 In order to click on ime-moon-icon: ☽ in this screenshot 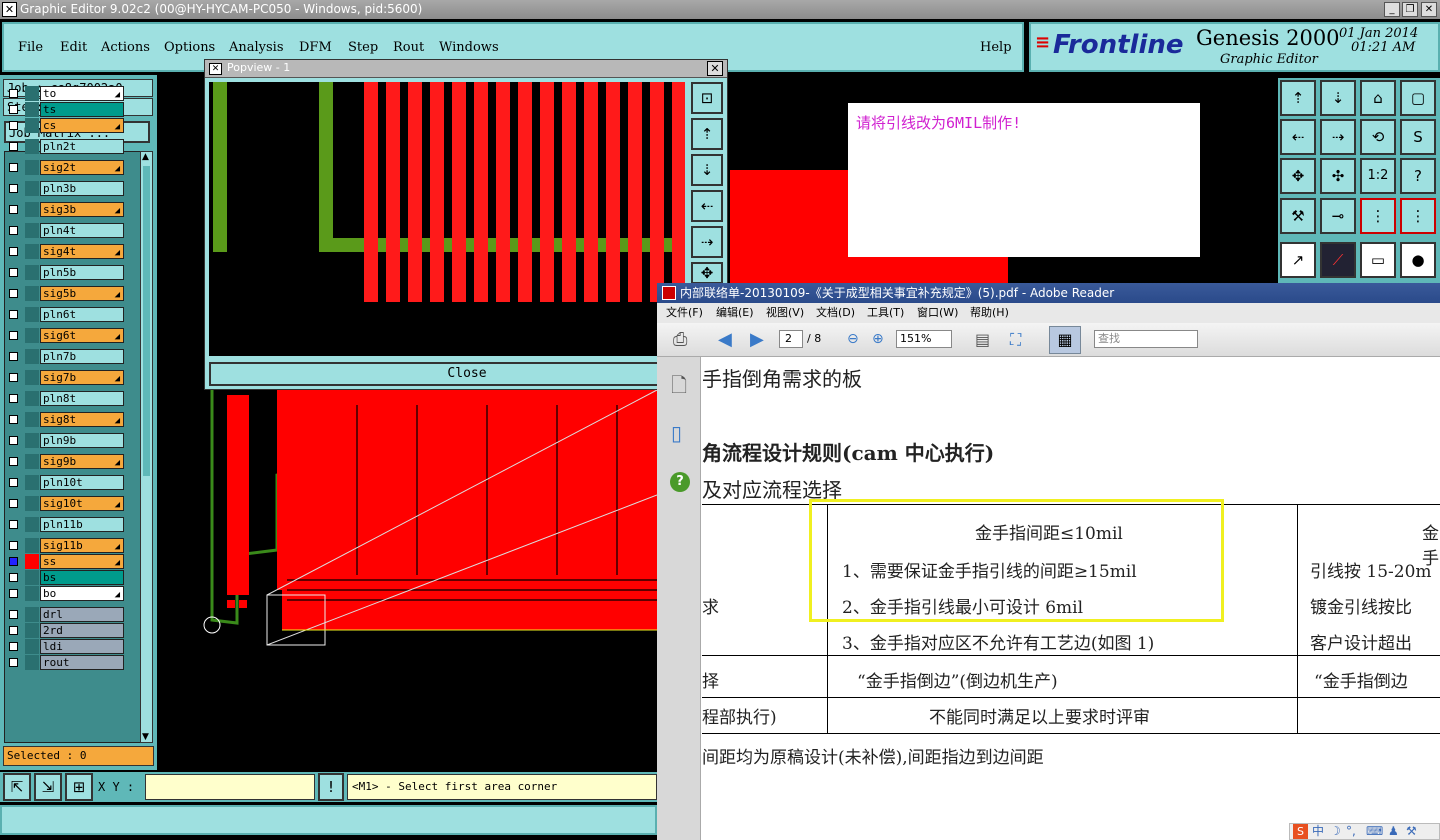, I will do `click(1335, 831)`.